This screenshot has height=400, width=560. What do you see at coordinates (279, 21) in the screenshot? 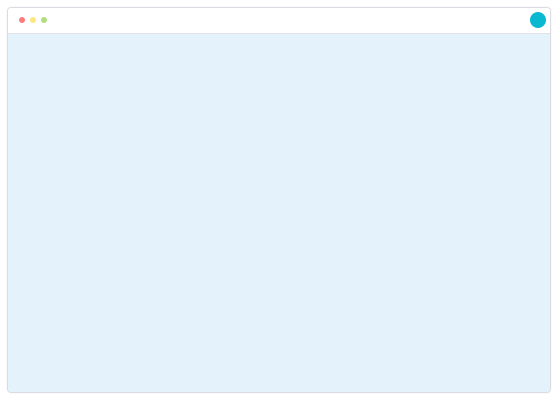
I see `window-titlebar` at bounding box center [279, 21].